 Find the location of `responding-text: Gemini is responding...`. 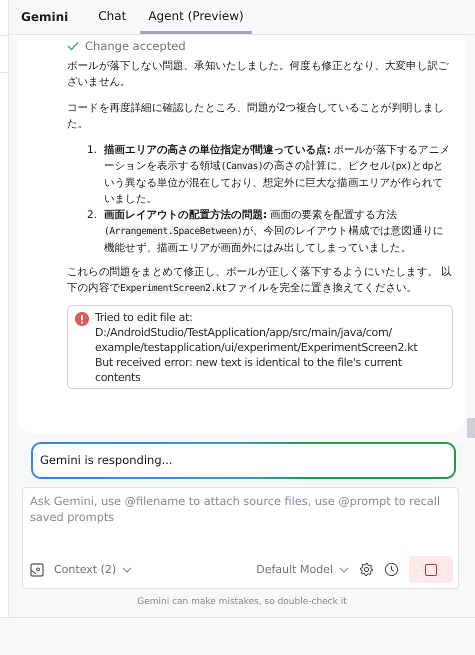

responding-text: Gemini is responding... is located at coordinates (243, 460).